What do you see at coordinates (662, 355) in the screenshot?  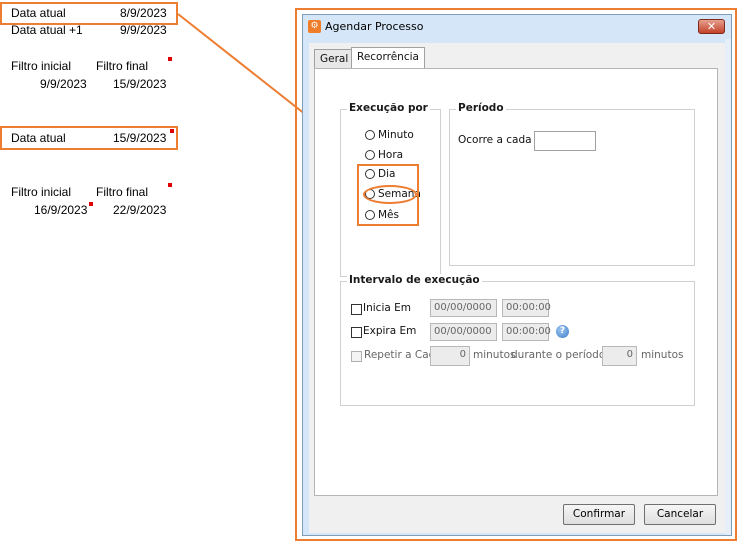 I see `minutos-label-2: minutos` at bounding box center [662, 355].